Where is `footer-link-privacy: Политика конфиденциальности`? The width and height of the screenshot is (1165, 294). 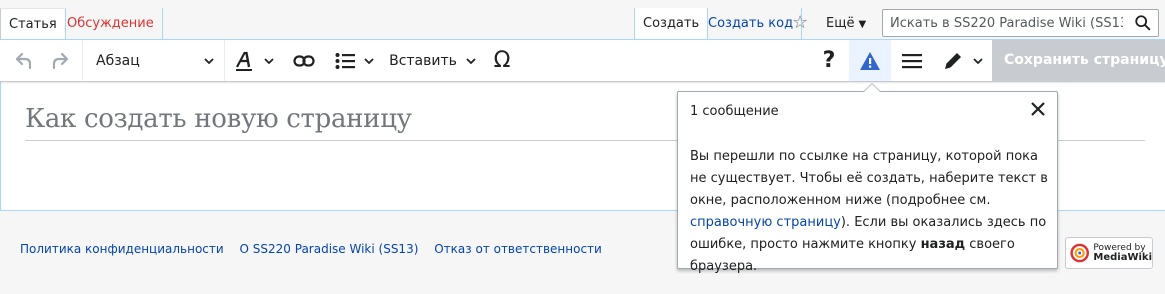
footer-link-privacy: Политика конфиденциальности is located at coordinates (122, 249).